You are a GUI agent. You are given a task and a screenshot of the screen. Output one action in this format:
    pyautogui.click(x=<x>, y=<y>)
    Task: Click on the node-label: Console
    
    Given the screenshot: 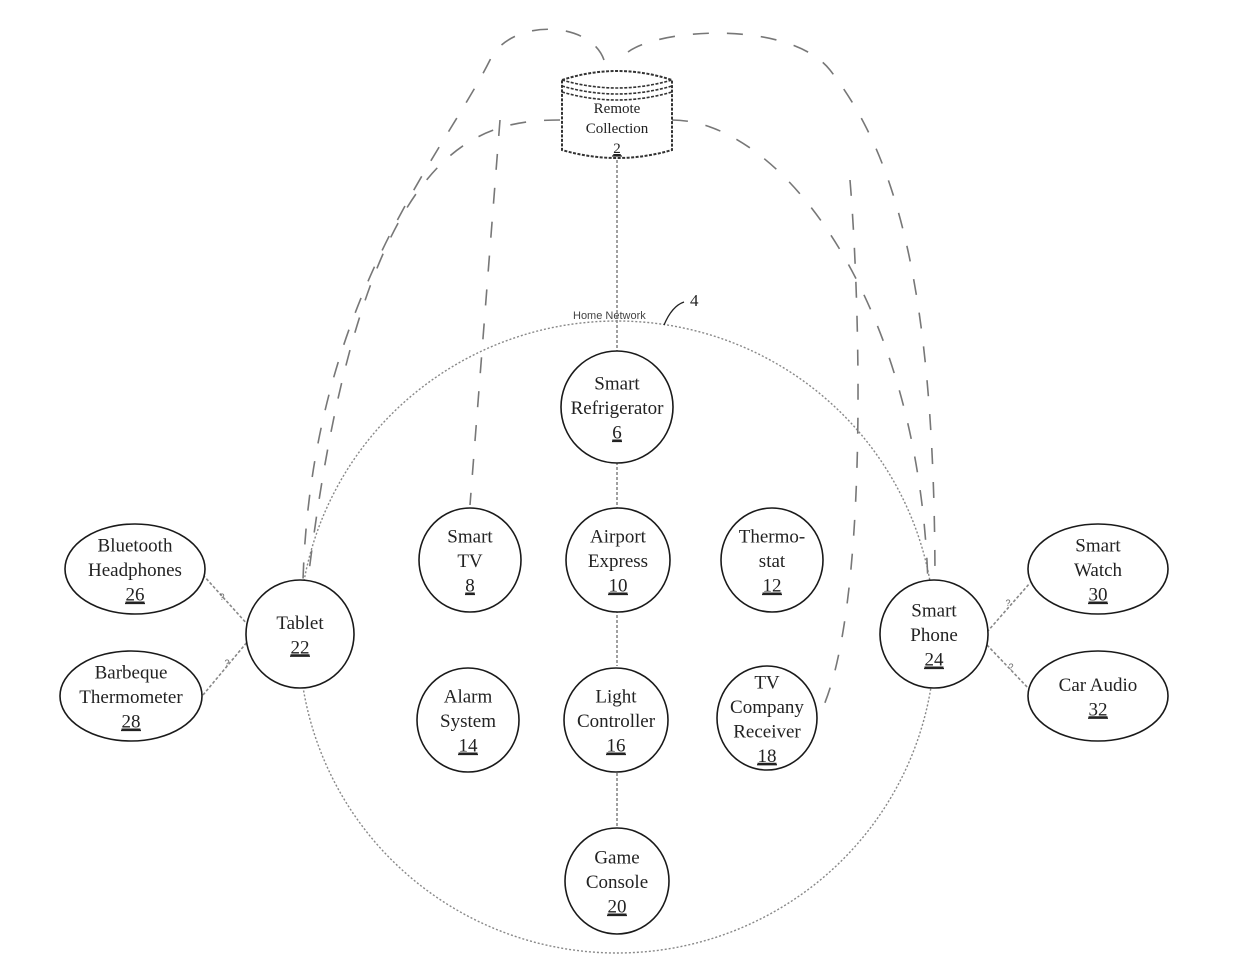 What is the action you would take?
    pyautogui.click(x=617, y=882)
    